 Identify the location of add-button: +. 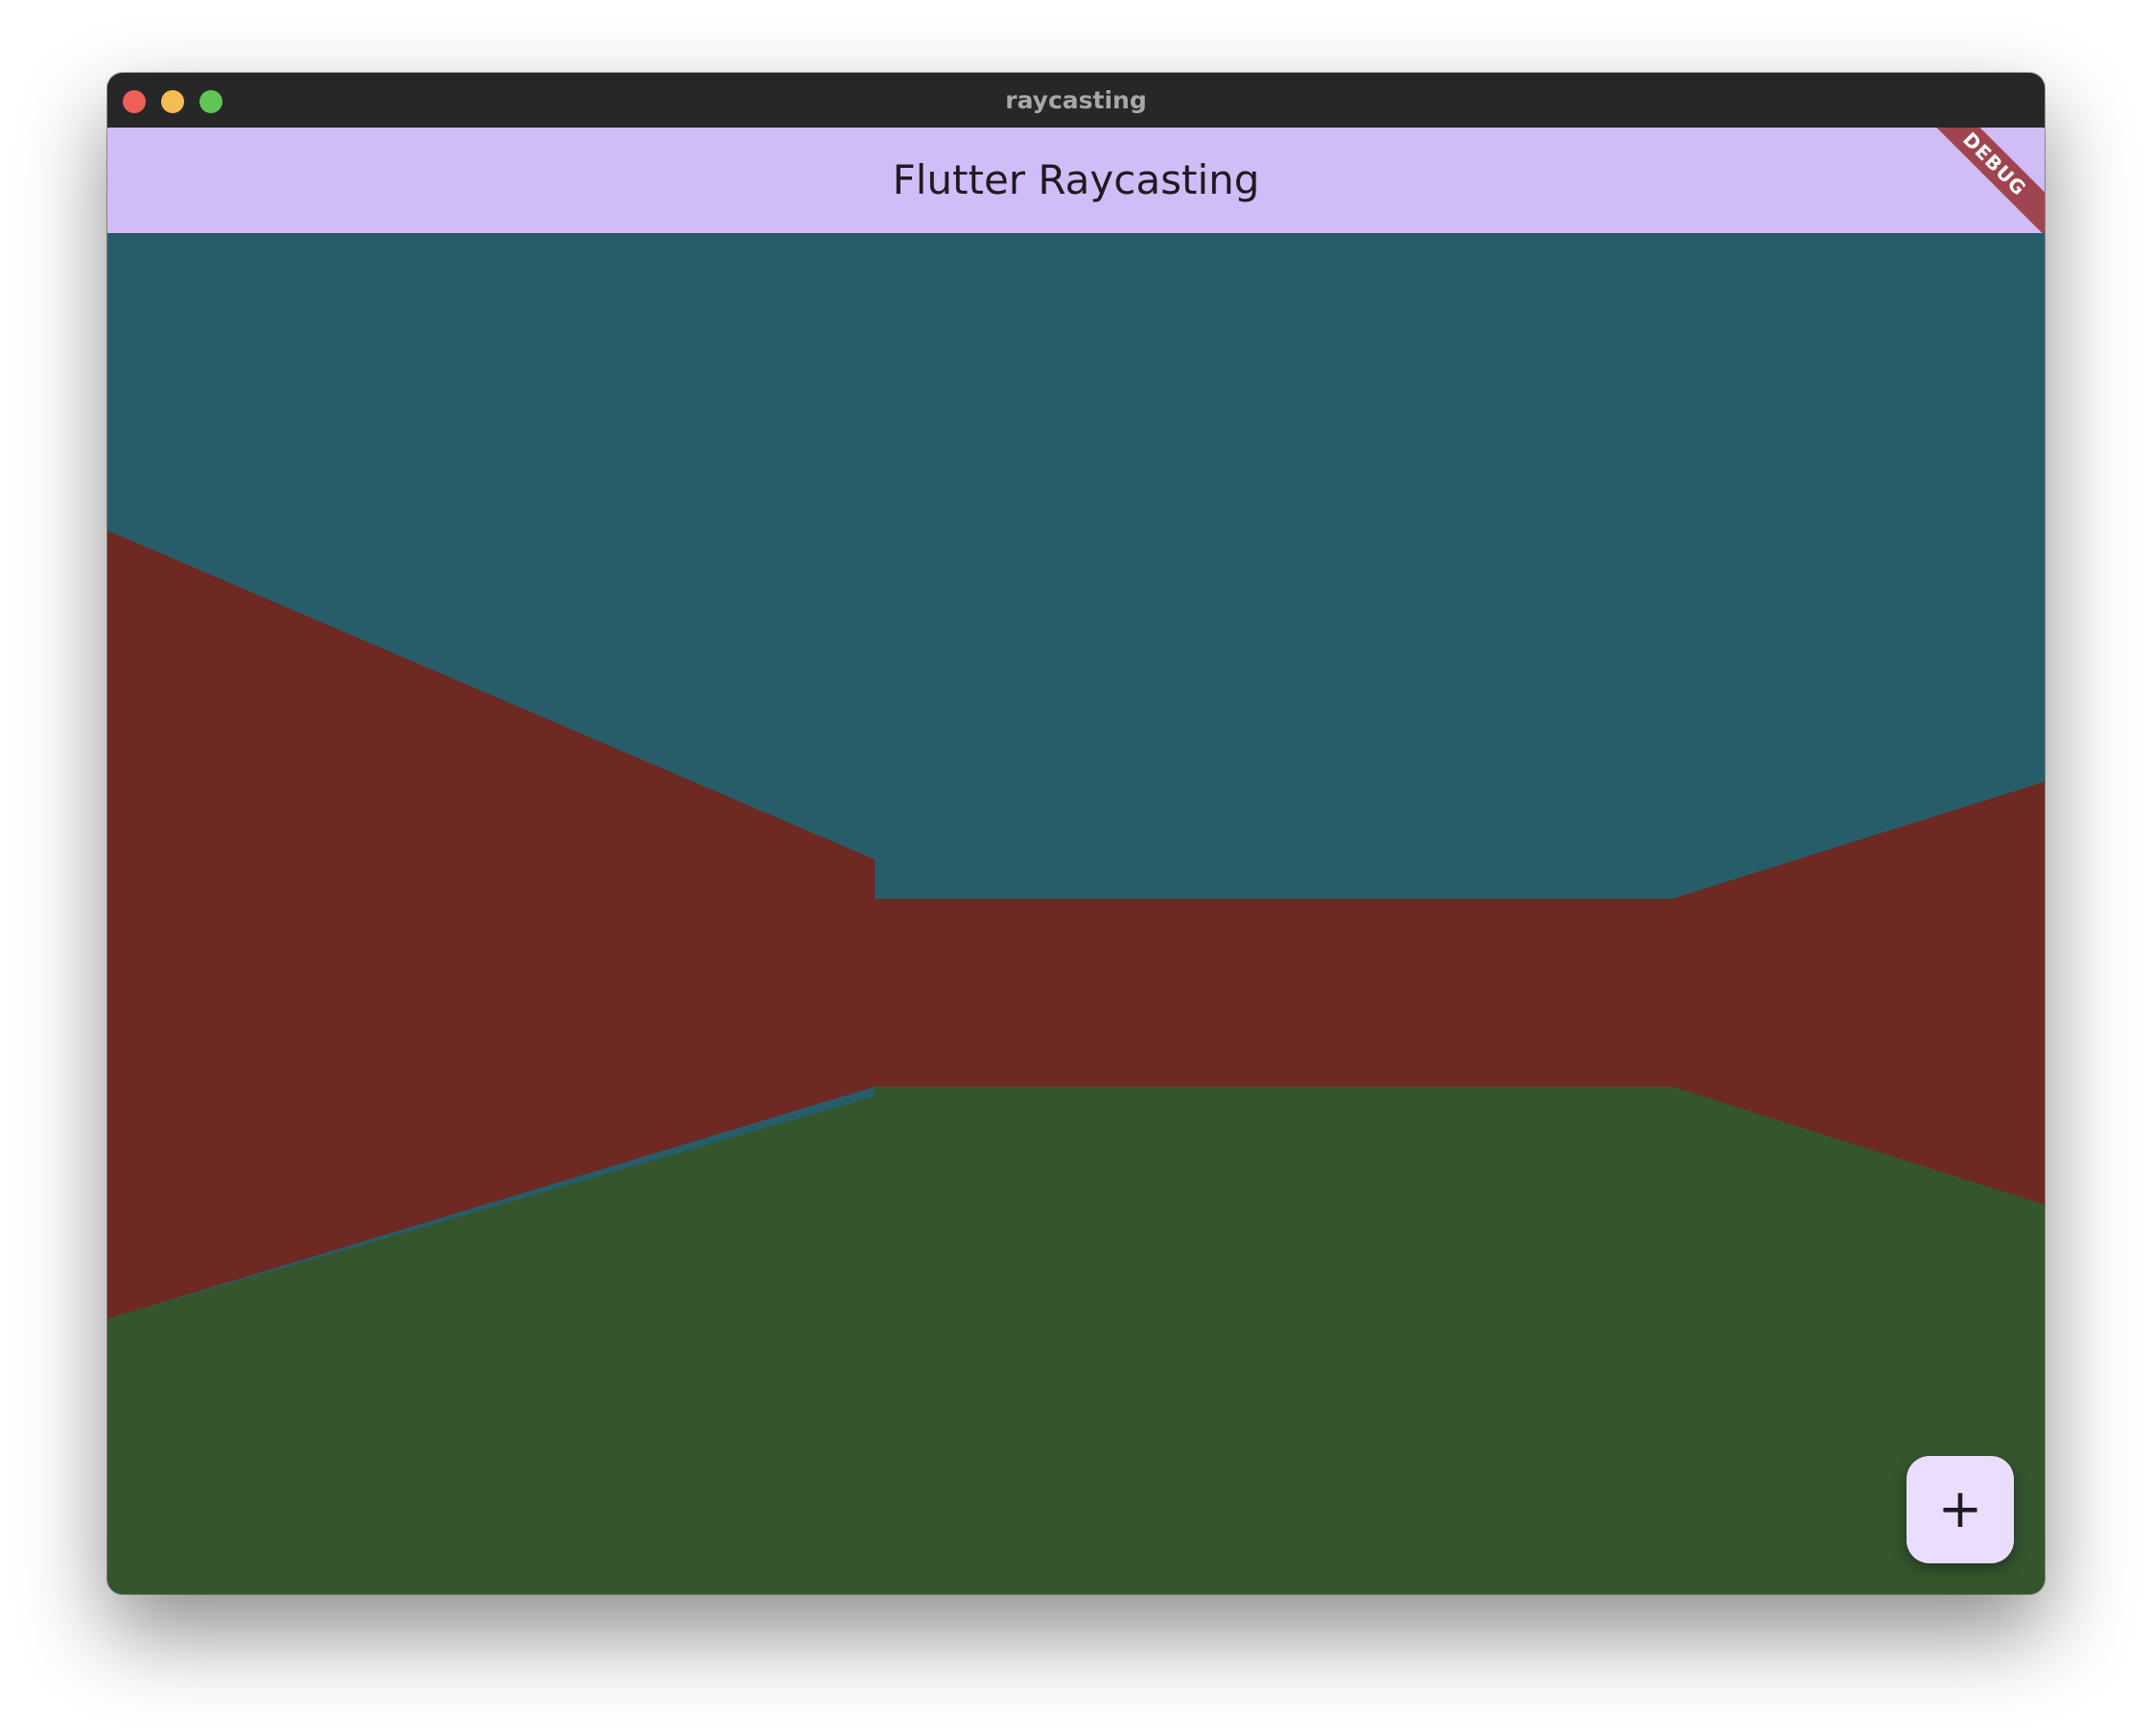
(1960, 1509).